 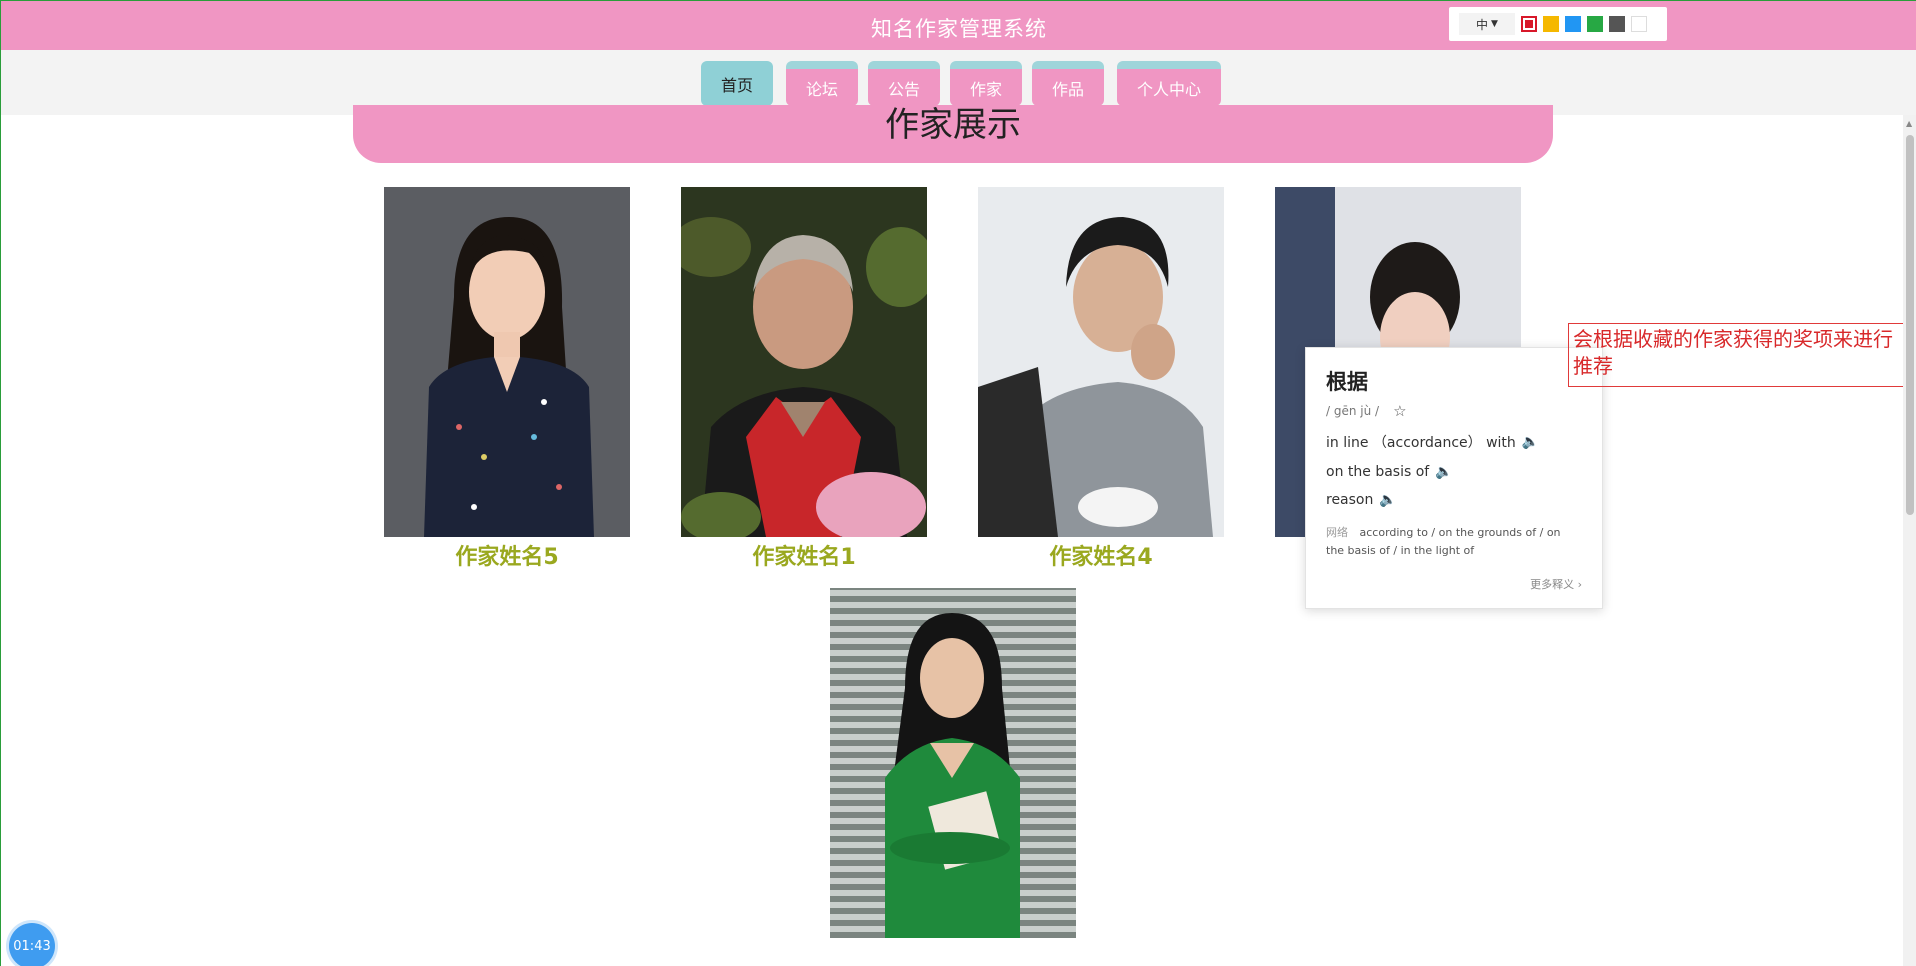 What do you see at coordinates (1617, 24) in the screenshot?
I see `color-swatch-gray` at bounding box center [1617, 24].